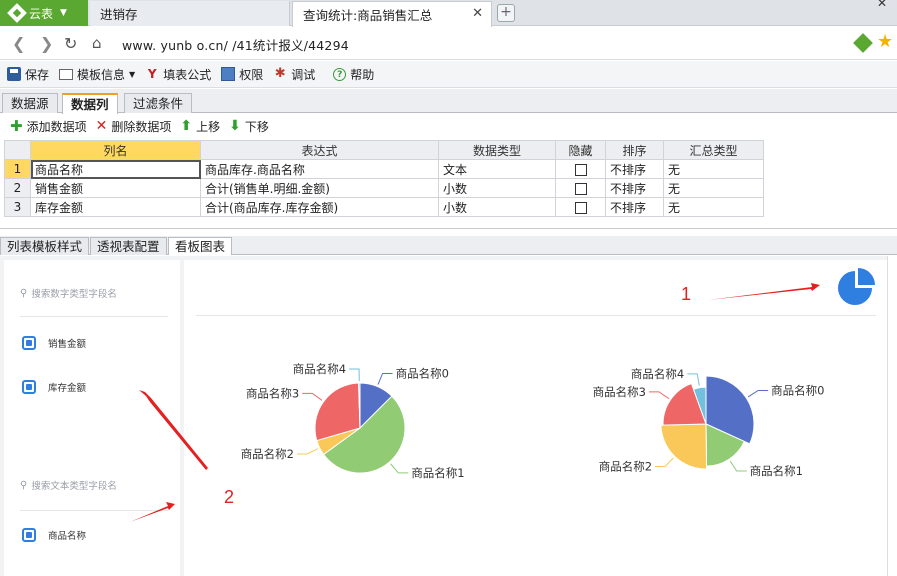  I want to click on template-info-button: 模板信息 ▼, so click(97, 74).